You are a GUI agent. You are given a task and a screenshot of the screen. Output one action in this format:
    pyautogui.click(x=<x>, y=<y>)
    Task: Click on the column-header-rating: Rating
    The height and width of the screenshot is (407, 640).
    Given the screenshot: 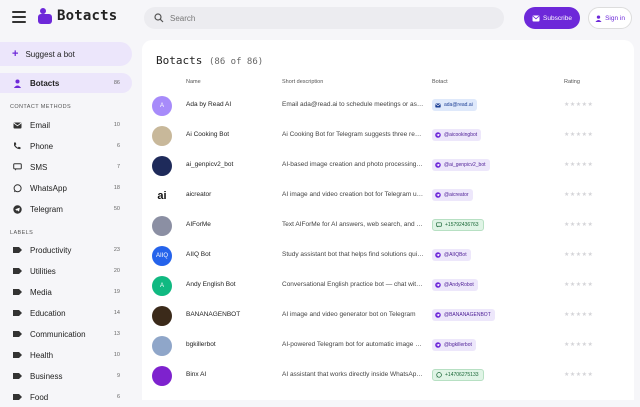 What is the action you would take?
    pyautogui.click(x=572, y=82)
    